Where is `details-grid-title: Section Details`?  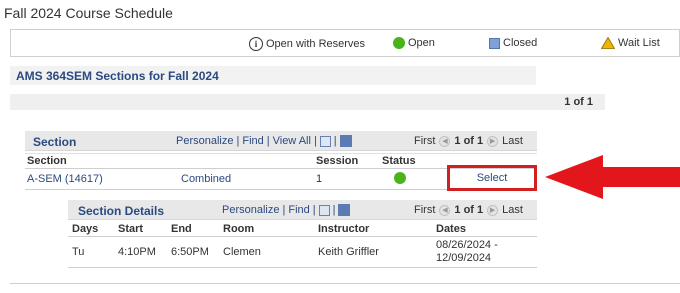 details-grid-title: Section Details is located at coordinates (121, 211).